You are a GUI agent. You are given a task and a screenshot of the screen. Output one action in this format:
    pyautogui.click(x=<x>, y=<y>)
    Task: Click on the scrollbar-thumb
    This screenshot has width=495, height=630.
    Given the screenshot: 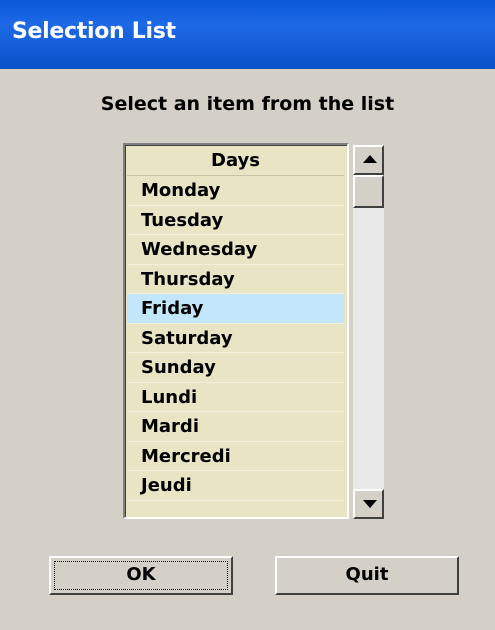 What is the action you would take?
    pyautogui.click(x=368, y=191)
    